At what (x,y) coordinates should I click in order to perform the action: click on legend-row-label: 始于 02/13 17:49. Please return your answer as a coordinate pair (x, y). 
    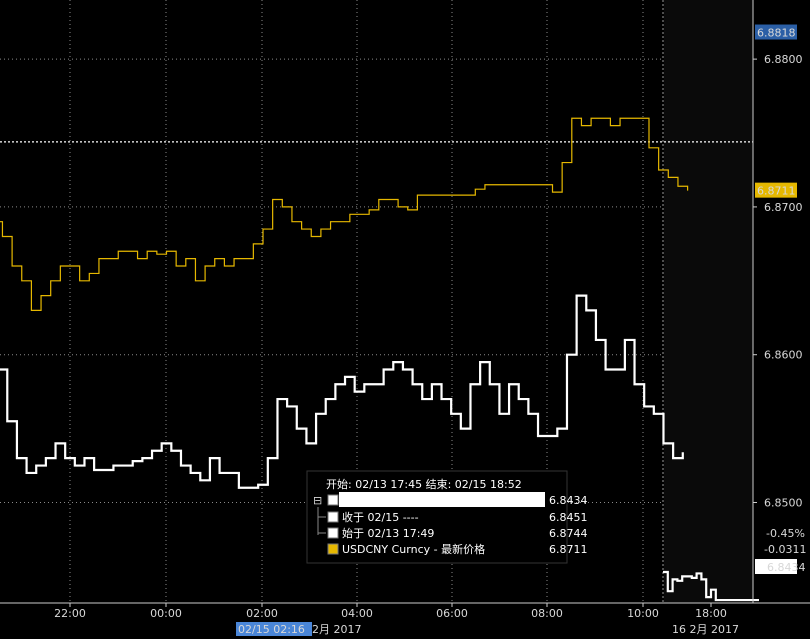
    Looking at the image, I should click on (388, 533).